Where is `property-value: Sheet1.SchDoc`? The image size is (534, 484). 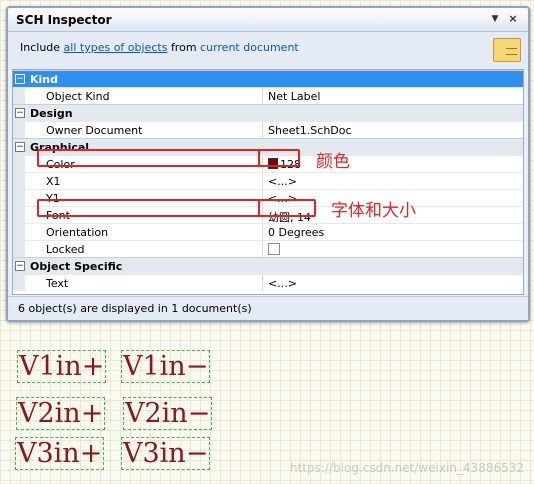
property-value: Sheet1.SchDoc is located at coordinates (310, 130).